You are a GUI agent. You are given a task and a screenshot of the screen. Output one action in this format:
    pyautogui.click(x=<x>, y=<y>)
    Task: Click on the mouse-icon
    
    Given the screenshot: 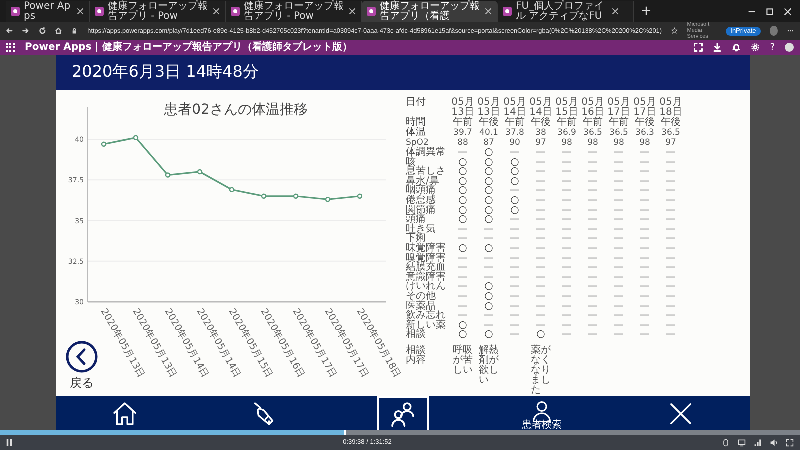 What is the action you would take?
    pyautogui.click(x=726, y=442)
    